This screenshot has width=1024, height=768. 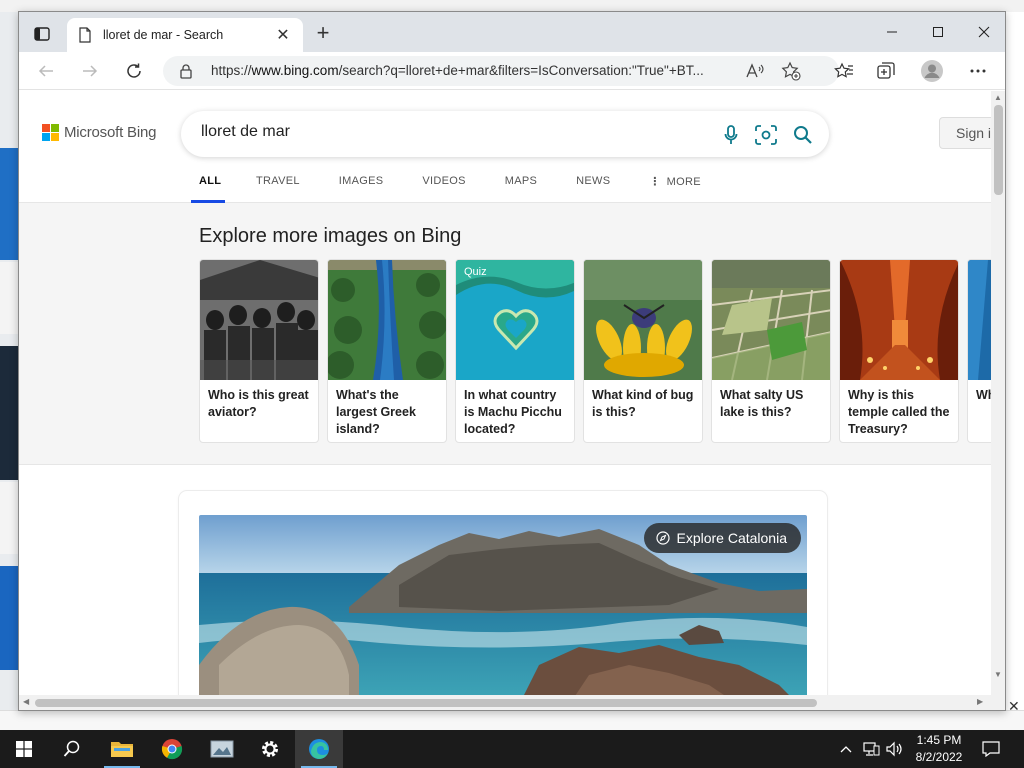 I want to click on system-clock: 1:45 PM 8/2/2022, so click(x=939, y=749).